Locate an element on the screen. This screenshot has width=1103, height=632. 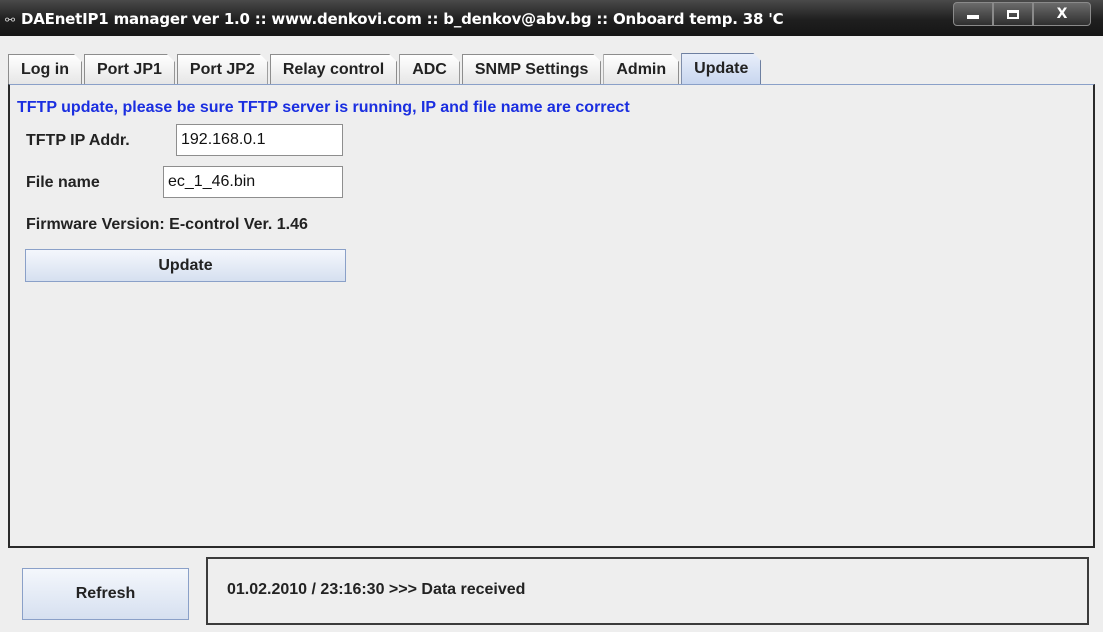
tab-snmp-settings: SNMP Settings is located at coordinates (532, 69).